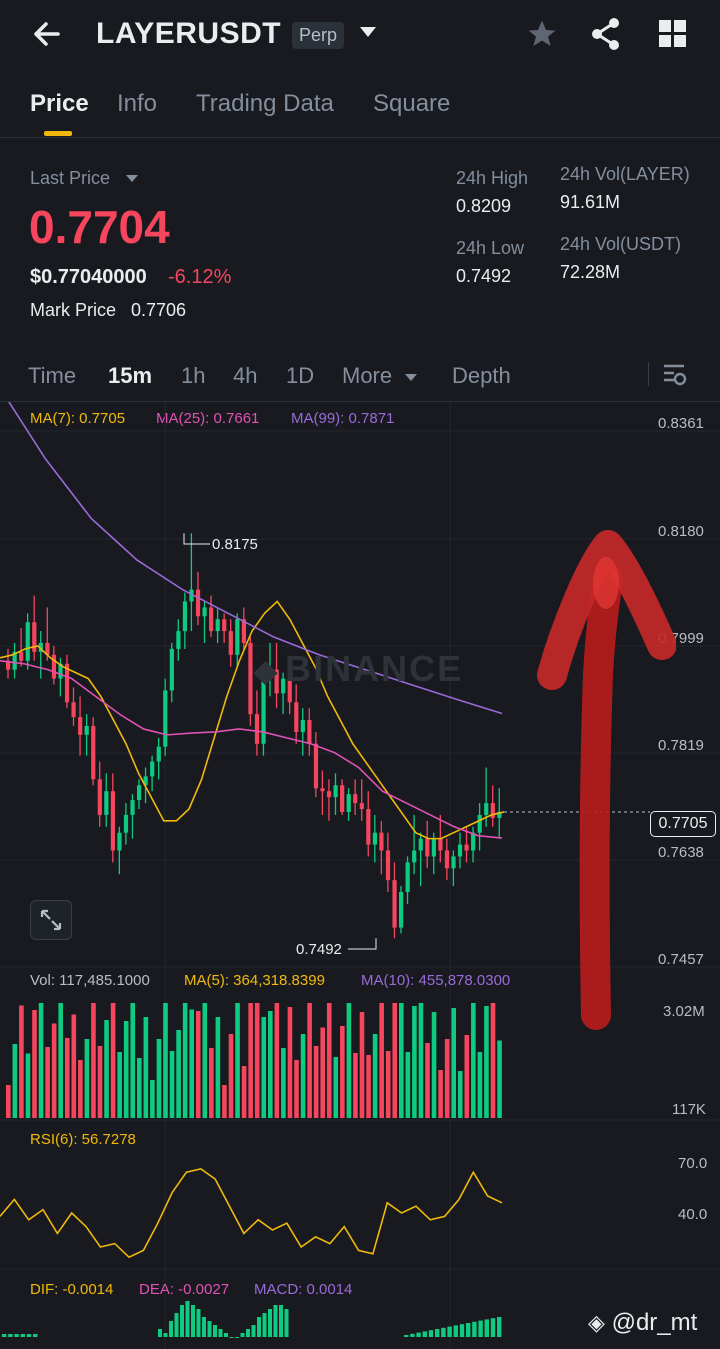 This screenshot has width=720, height=1349. Describe the element at coordinates (193, 376) in the screenshot. I see `tf-1h: 1h` at that location.